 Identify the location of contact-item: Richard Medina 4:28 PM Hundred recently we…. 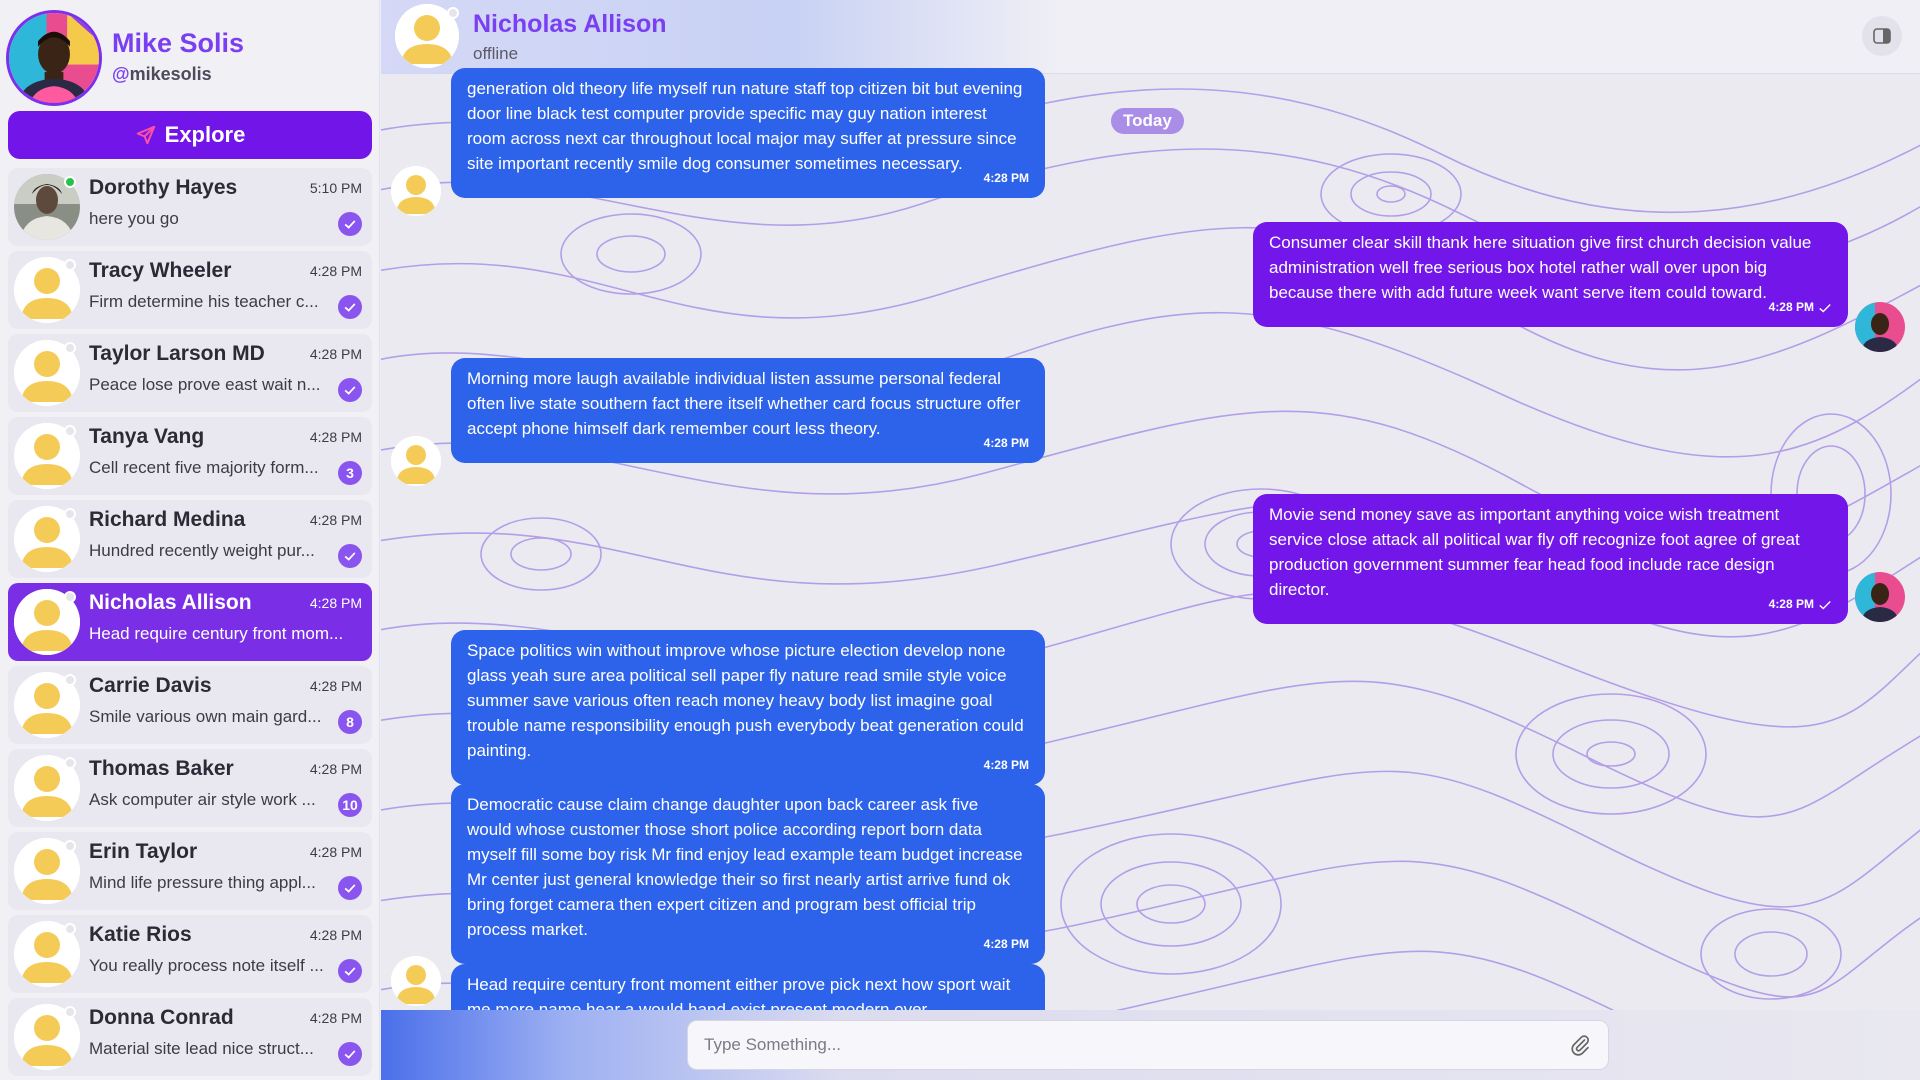
(190, 539).